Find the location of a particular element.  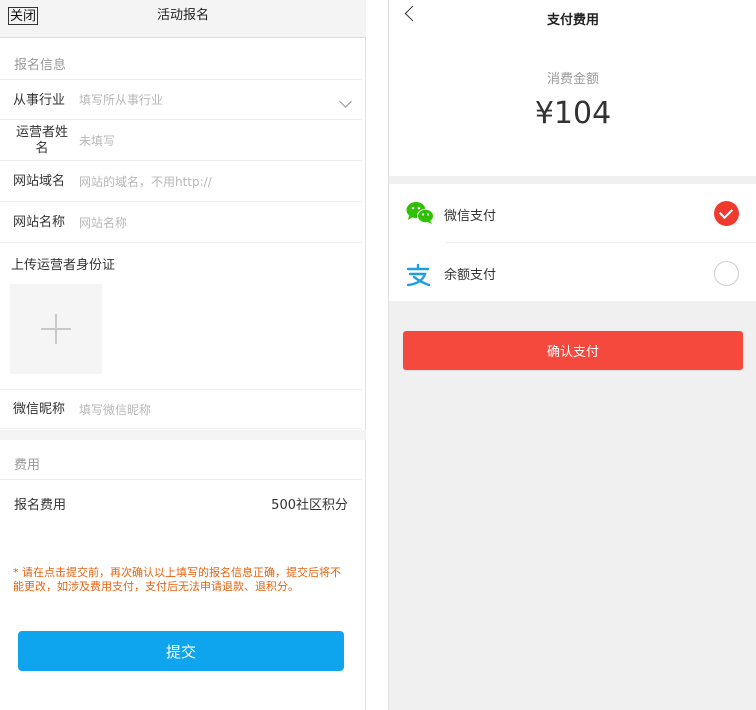

wechat-nickname-row: 微信昵称 is located at coordinates (181, 409).